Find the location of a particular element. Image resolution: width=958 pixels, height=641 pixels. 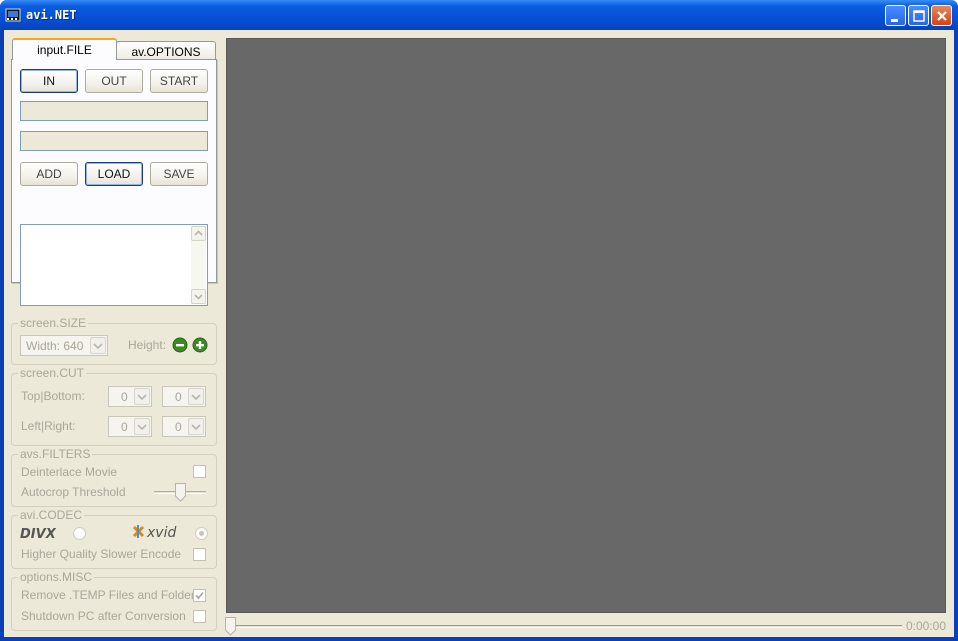

close-button is located at coordinates (941, 15).